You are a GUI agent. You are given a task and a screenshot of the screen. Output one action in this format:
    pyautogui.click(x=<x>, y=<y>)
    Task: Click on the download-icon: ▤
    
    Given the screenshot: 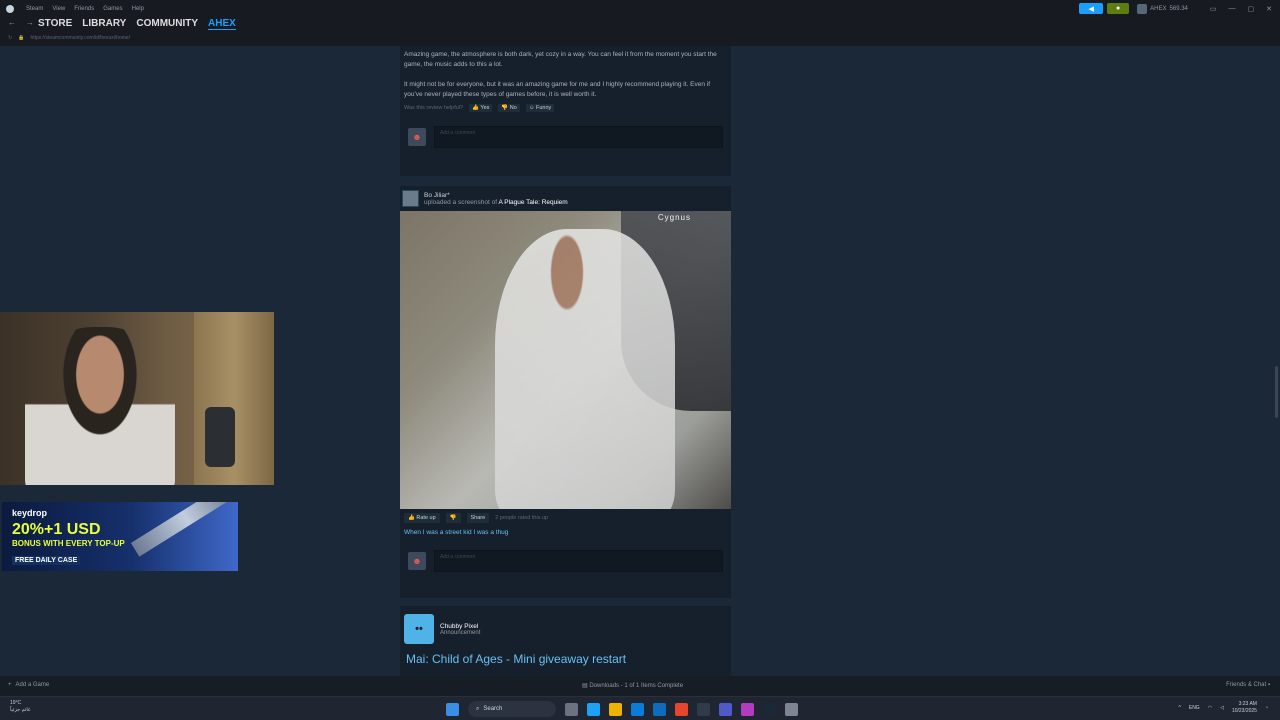 What is the action you would take?
    pyautogui.click(x=585, y=686)
    